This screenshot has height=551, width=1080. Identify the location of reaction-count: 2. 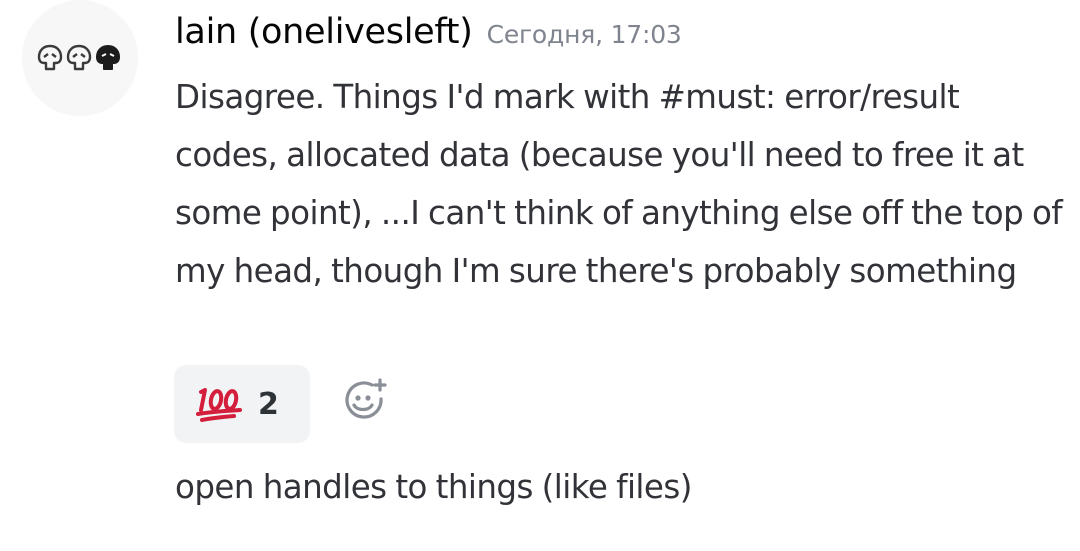
(268, 404).